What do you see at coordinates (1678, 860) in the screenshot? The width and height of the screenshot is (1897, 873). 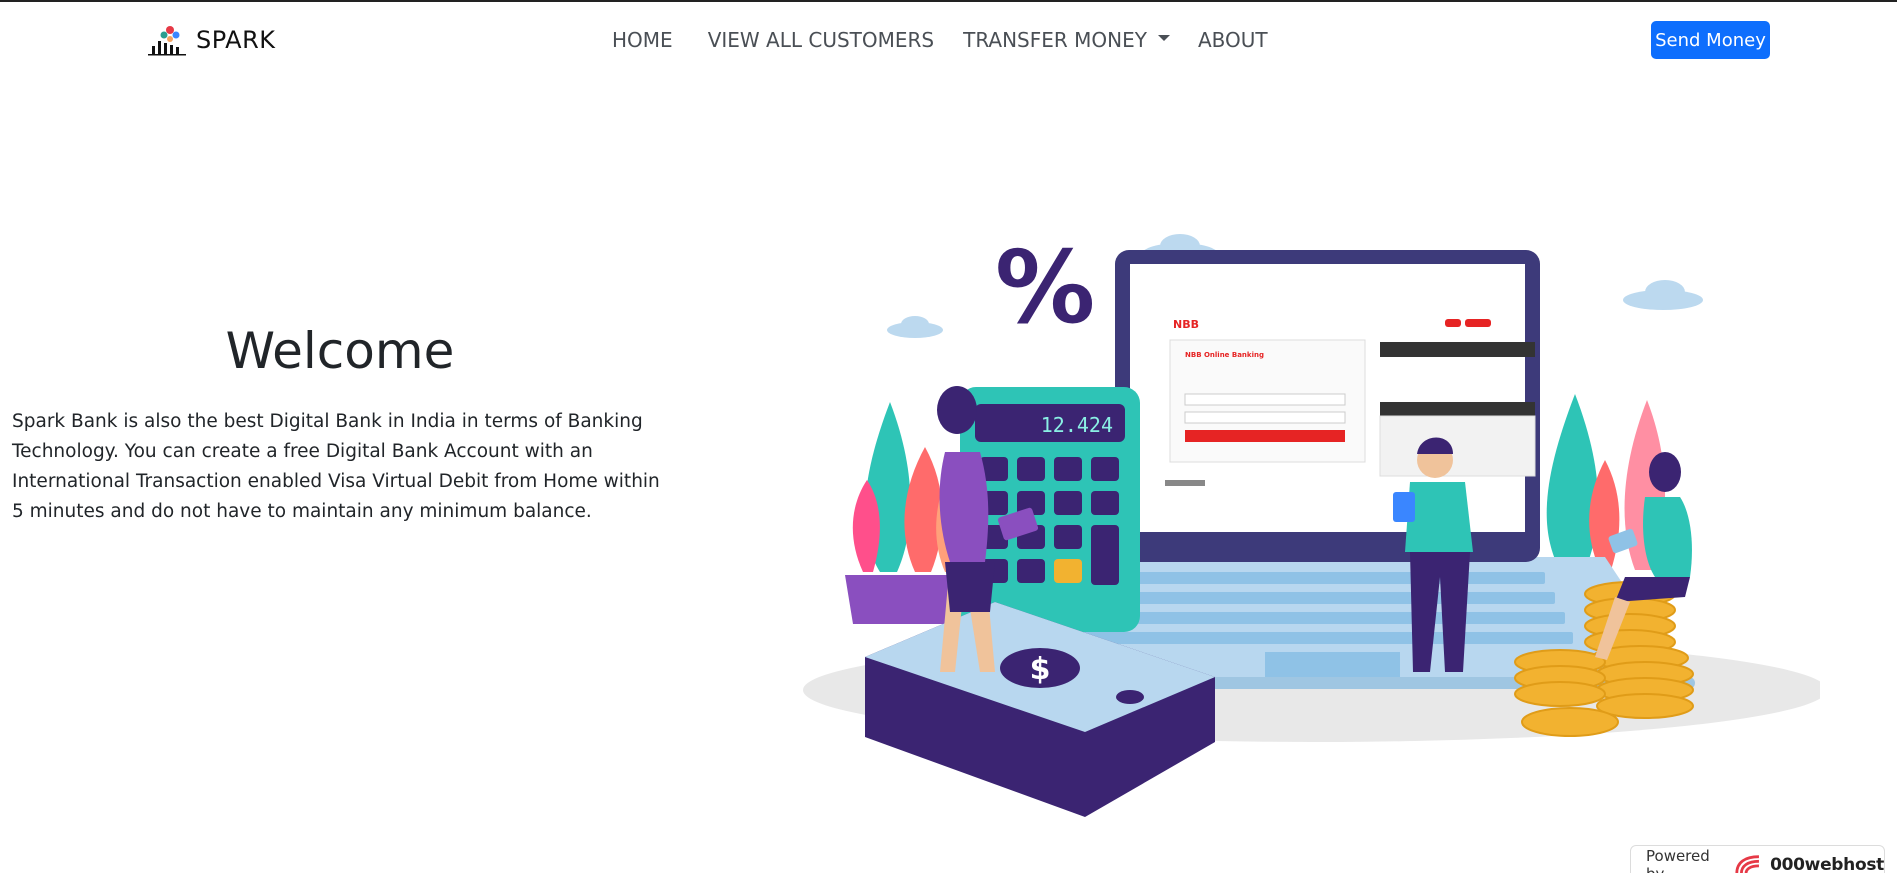 I see `badge-label: Powered by` at bounding box center [1678, 860].